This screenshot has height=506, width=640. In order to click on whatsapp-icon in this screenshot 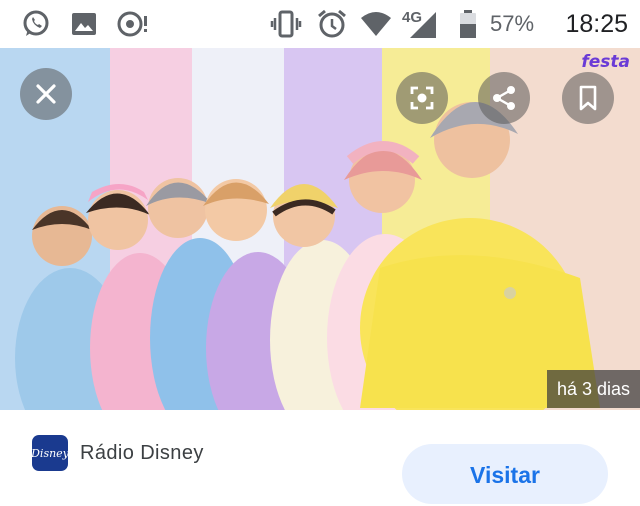, I will do `click(36, 24)`.